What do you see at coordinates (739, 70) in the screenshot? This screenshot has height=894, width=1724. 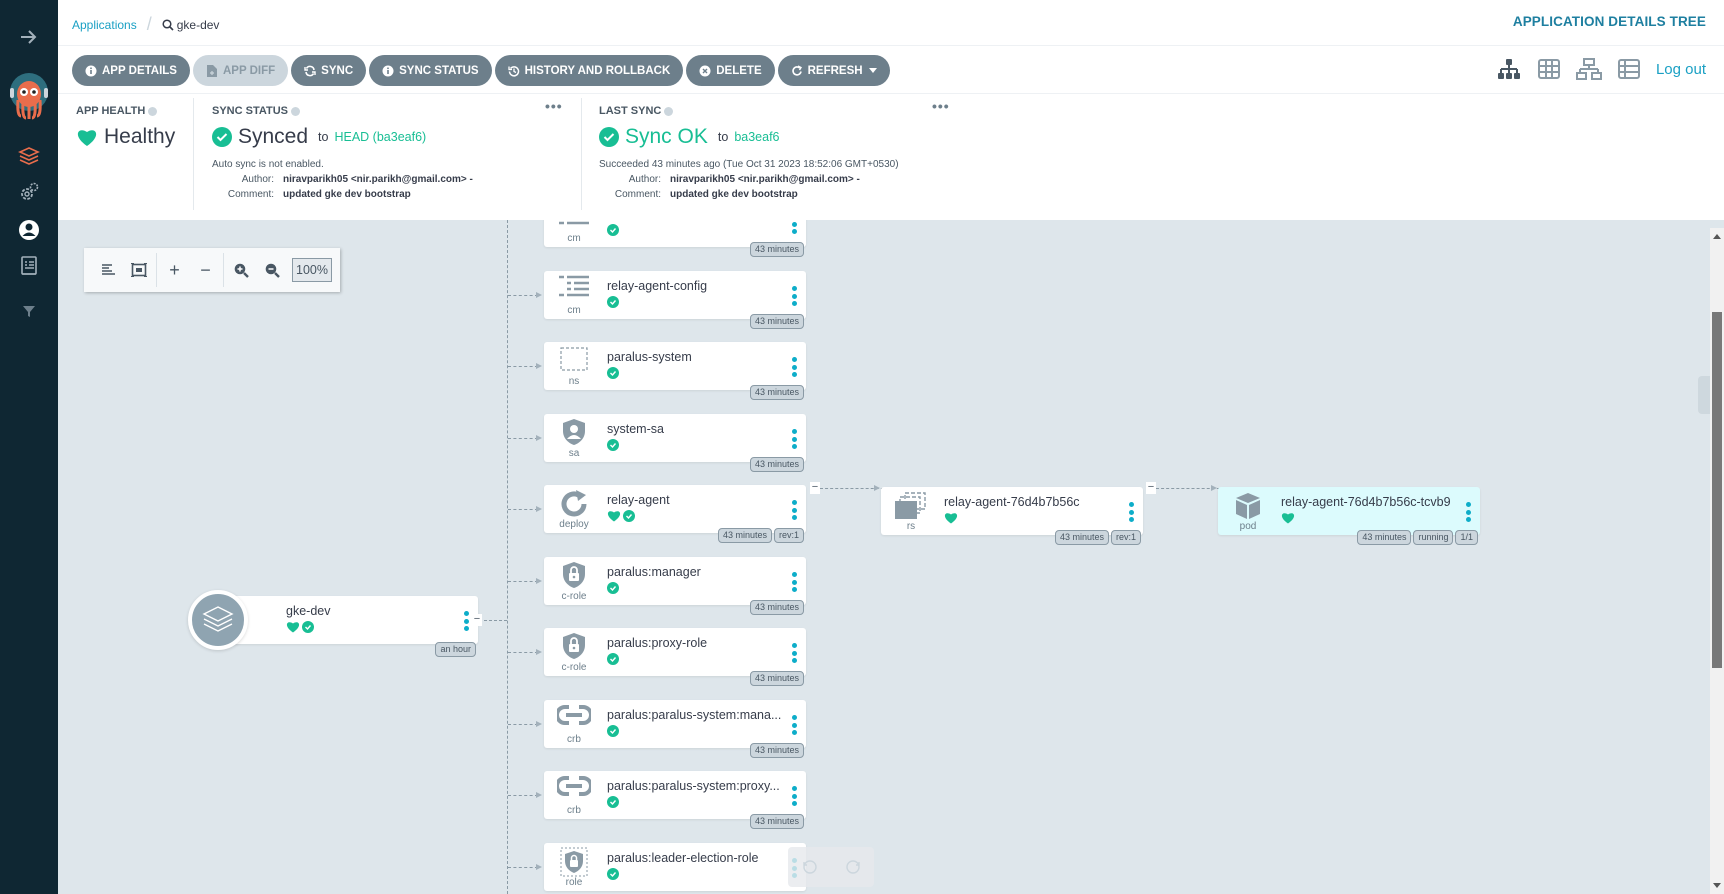 I see `delete-label: DELETE` at bounding box center [739, 70].